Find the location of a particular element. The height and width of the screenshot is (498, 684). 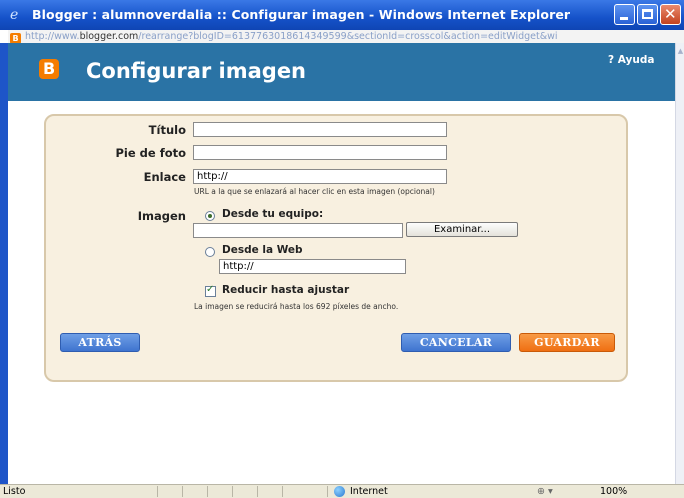

close-icon: ✕ is located at coordinates (670, 14).